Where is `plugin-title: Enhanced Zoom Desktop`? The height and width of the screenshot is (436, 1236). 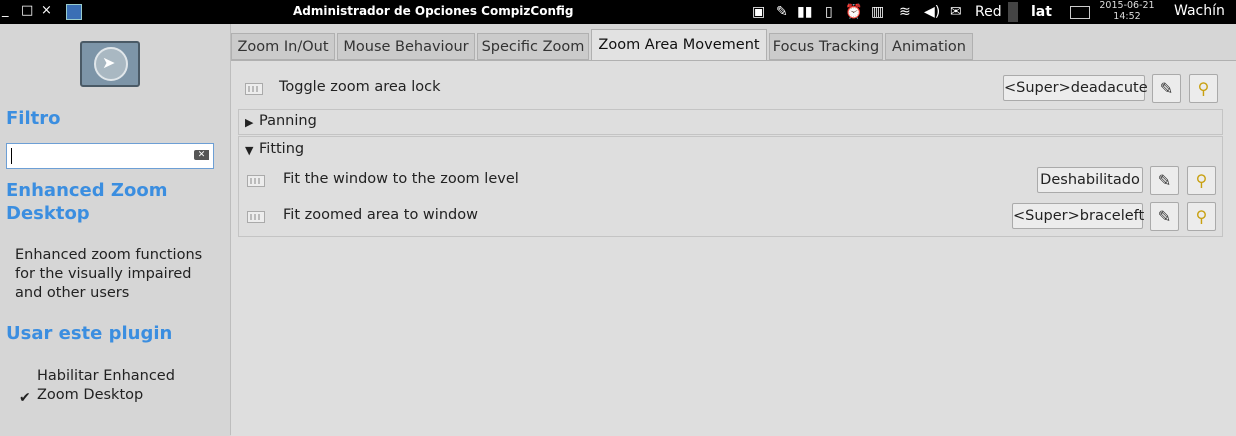
plugin-title: Enhanced Zoom Desktop is located at coordinates (87, 202).